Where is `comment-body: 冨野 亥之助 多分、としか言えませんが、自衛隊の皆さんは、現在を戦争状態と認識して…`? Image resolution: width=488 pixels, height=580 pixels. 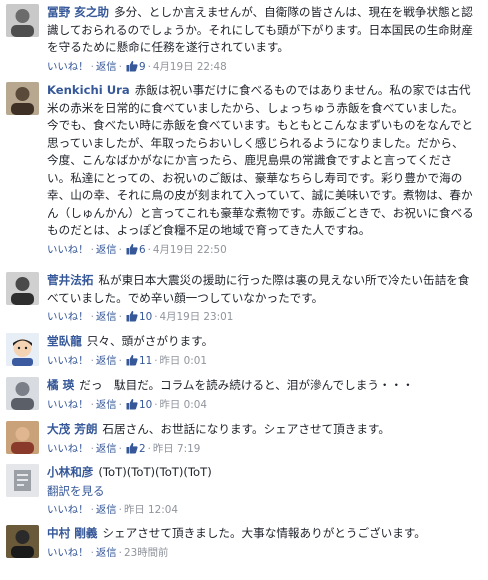
comment-body: 冨野 亥之助 多分、としか言えませんが、自衛隊の皆さんは、現在を戦争状態と認識して… is located at coordinates (260, 39).